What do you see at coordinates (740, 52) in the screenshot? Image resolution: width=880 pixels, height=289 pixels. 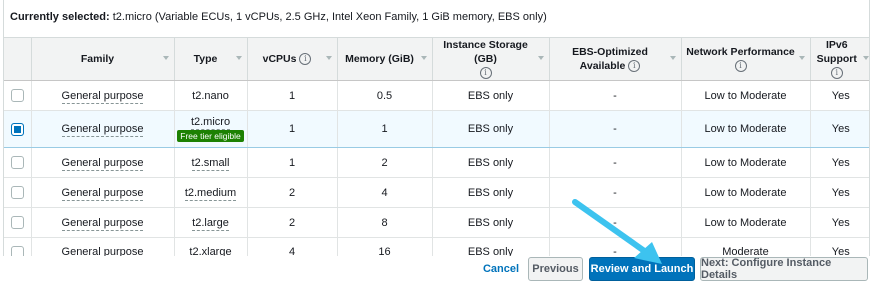 I see `column-header-network-label: Network Performance` at bounding box center [740, 52].